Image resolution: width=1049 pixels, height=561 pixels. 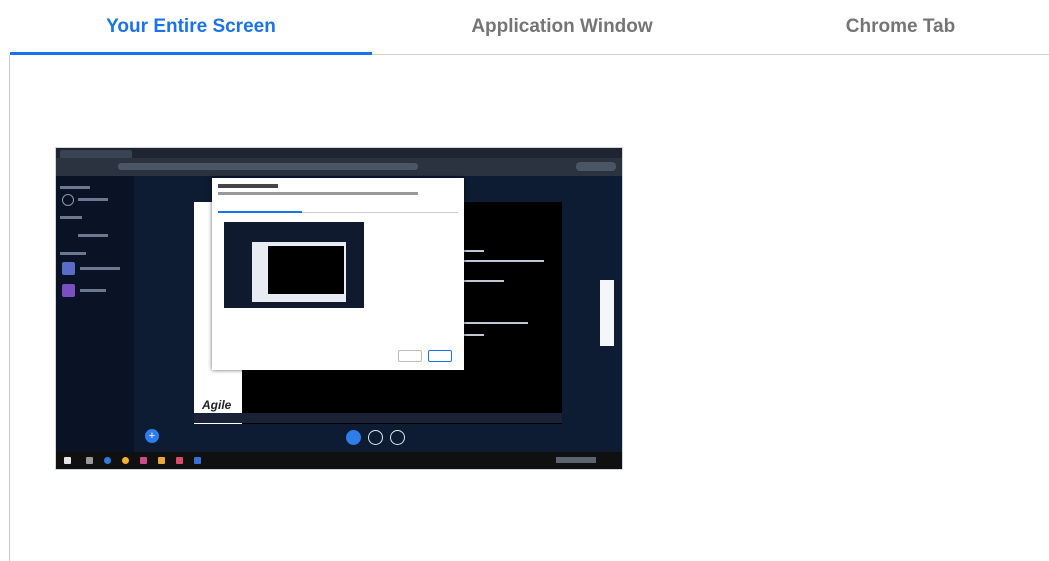 I want to click on tab-label: Chrome Tab, so click(x=900, y=26).